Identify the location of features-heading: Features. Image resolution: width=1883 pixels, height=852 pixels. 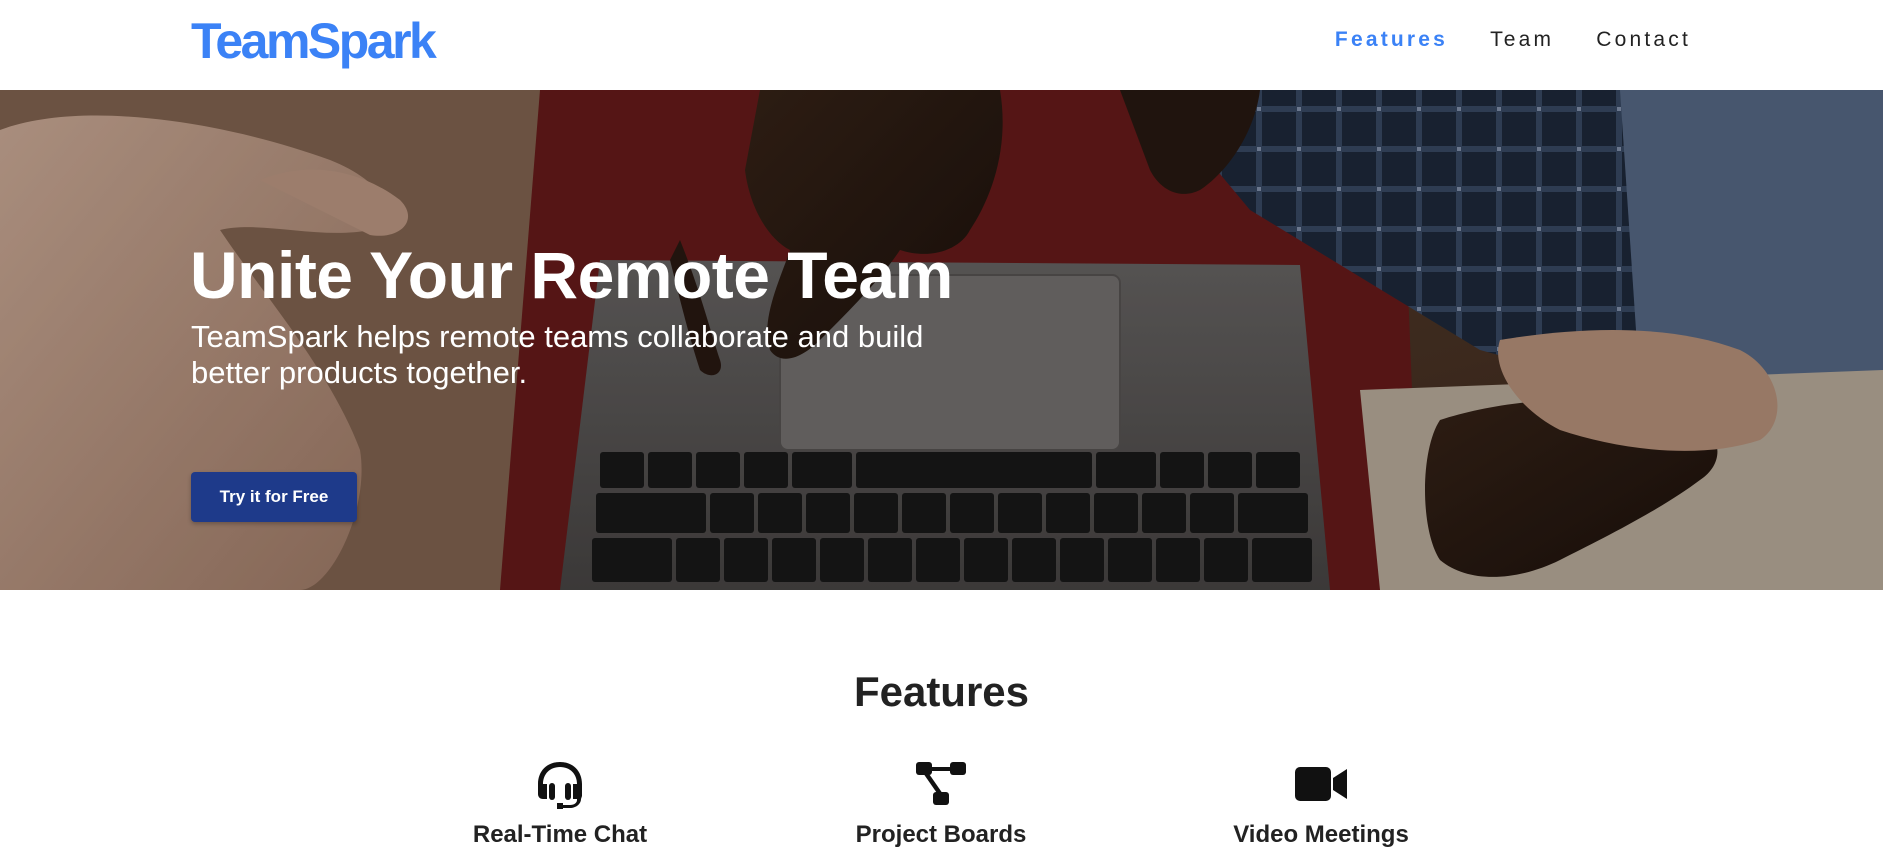
(941, 691).